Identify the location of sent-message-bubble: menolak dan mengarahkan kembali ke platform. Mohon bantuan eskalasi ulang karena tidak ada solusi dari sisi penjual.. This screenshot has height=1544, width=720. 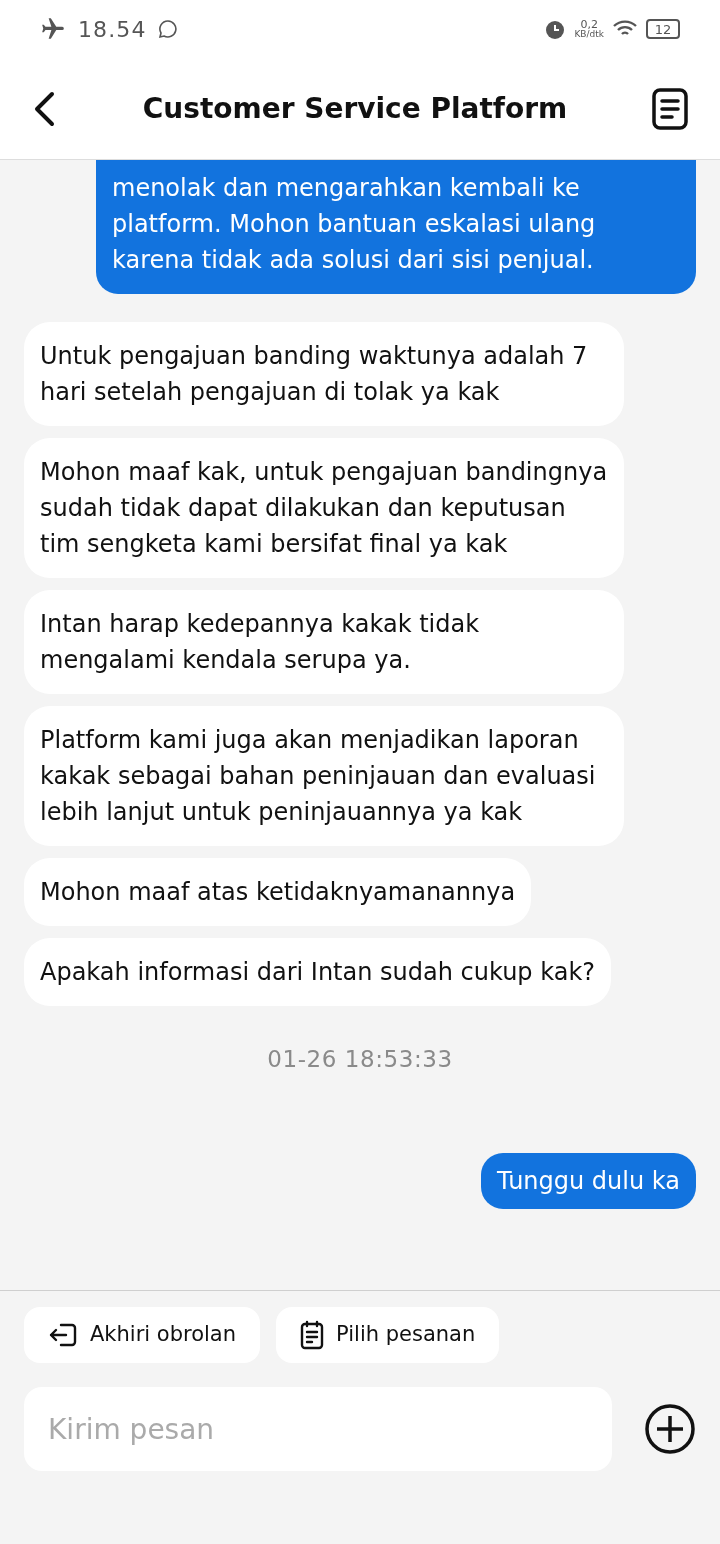
(396, 227).